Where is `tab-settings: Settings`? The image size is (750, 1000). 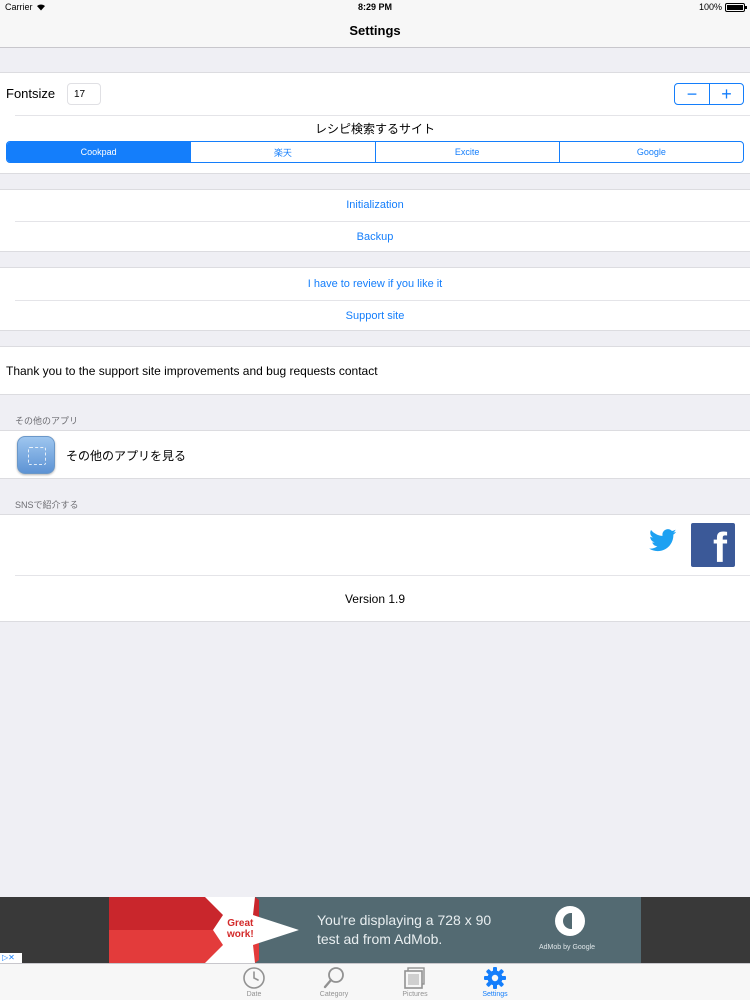
tab-settings: Settings is located at coordinates (495, 982).